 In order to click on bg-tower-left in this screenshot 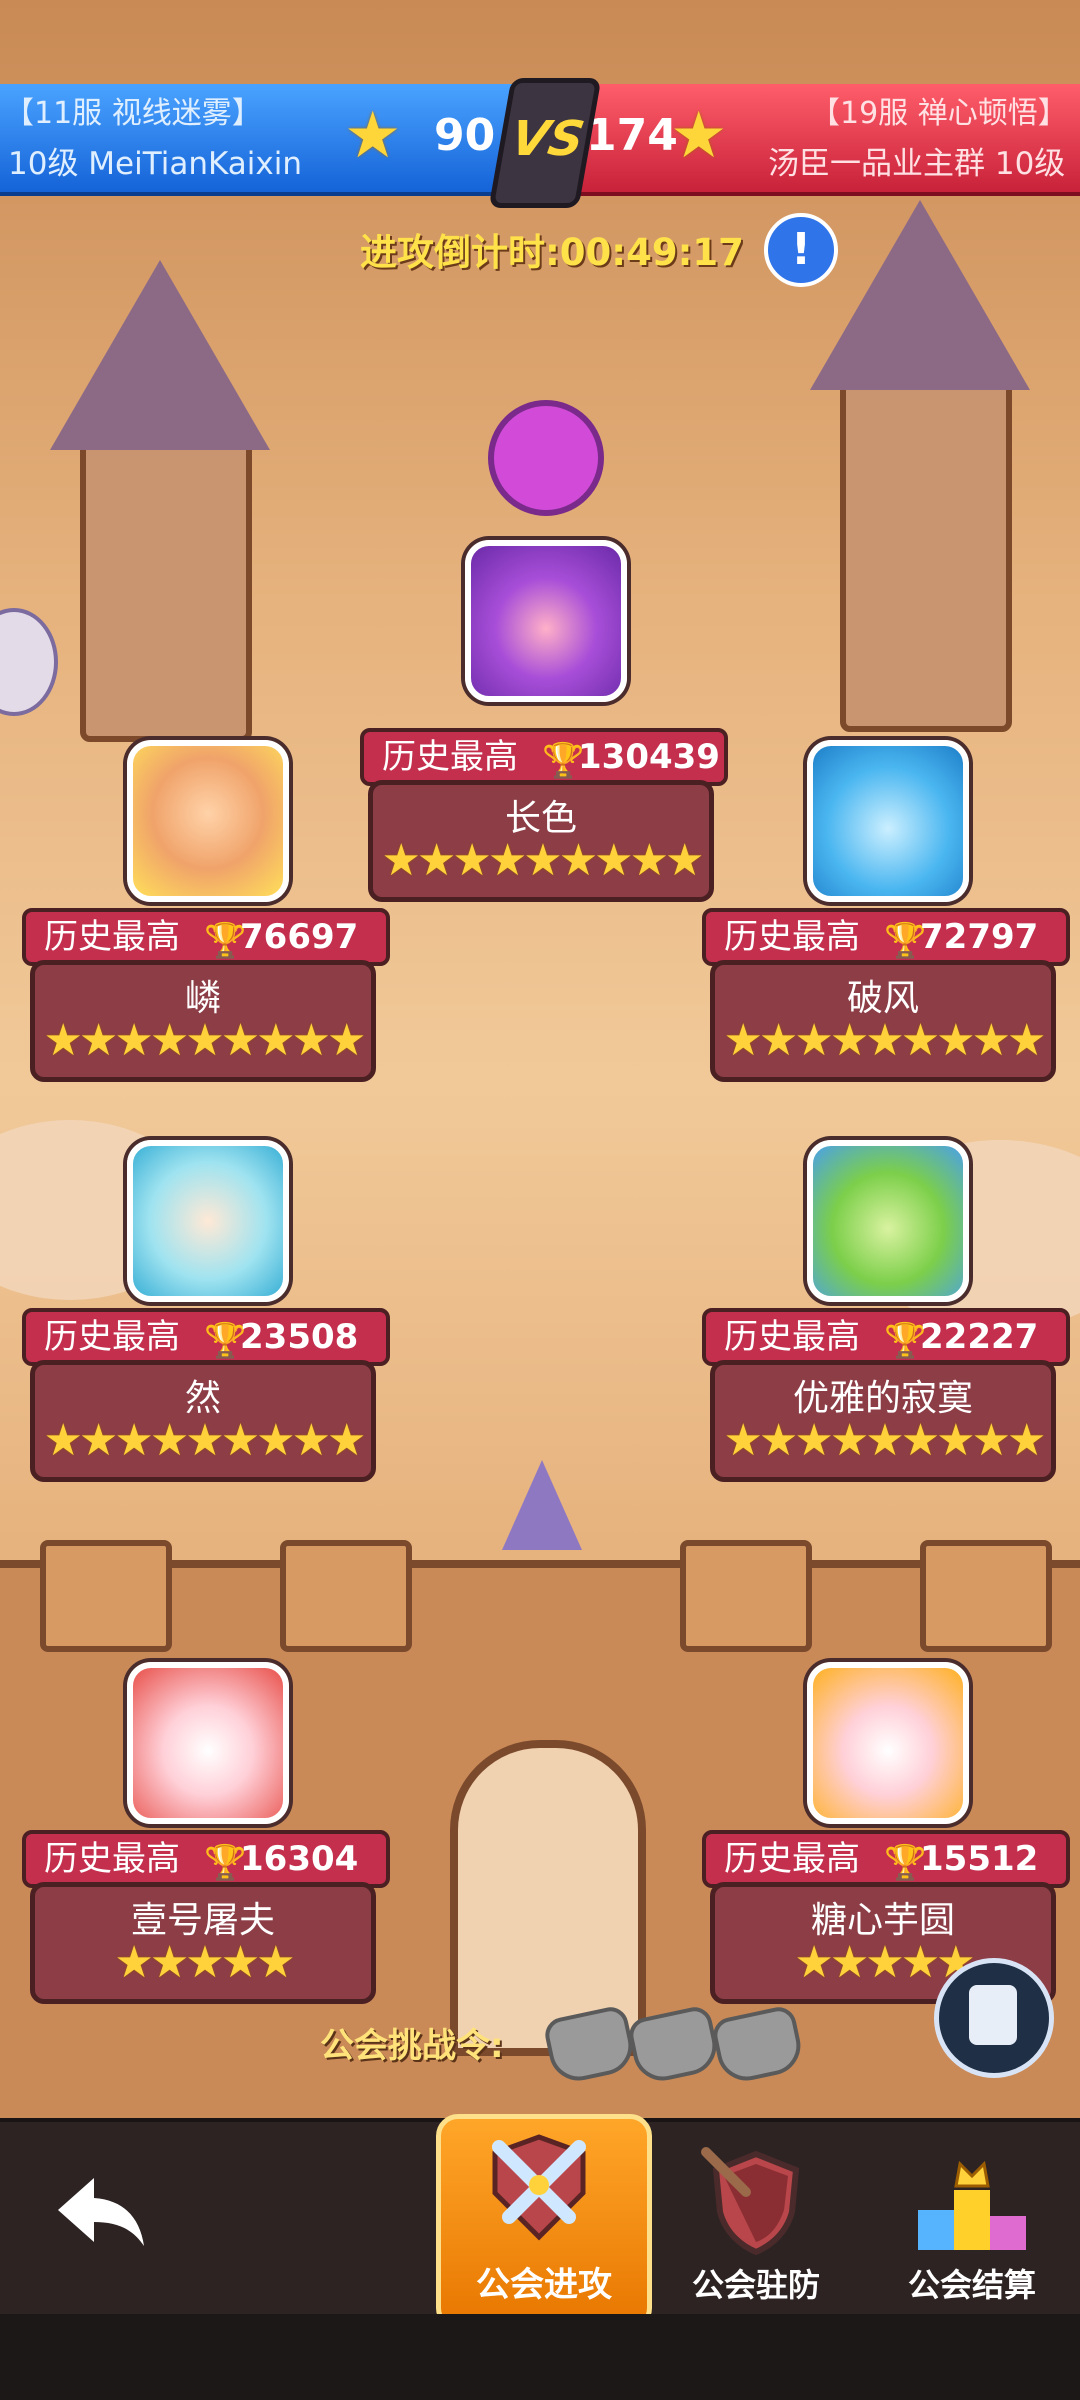, I will do `click(166, 586)`.